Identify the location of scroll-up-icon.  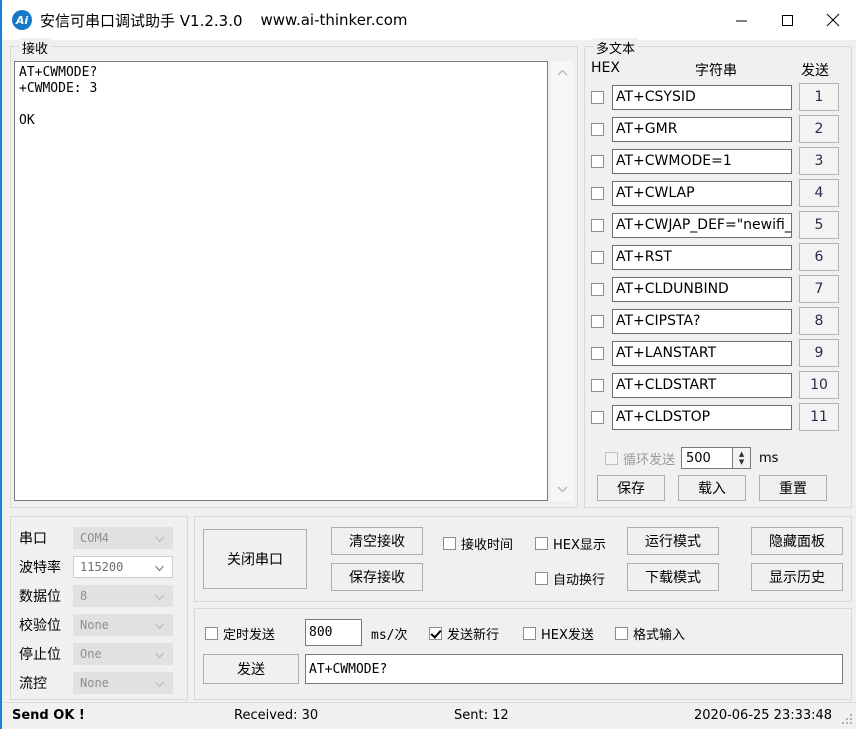
(562, 73).